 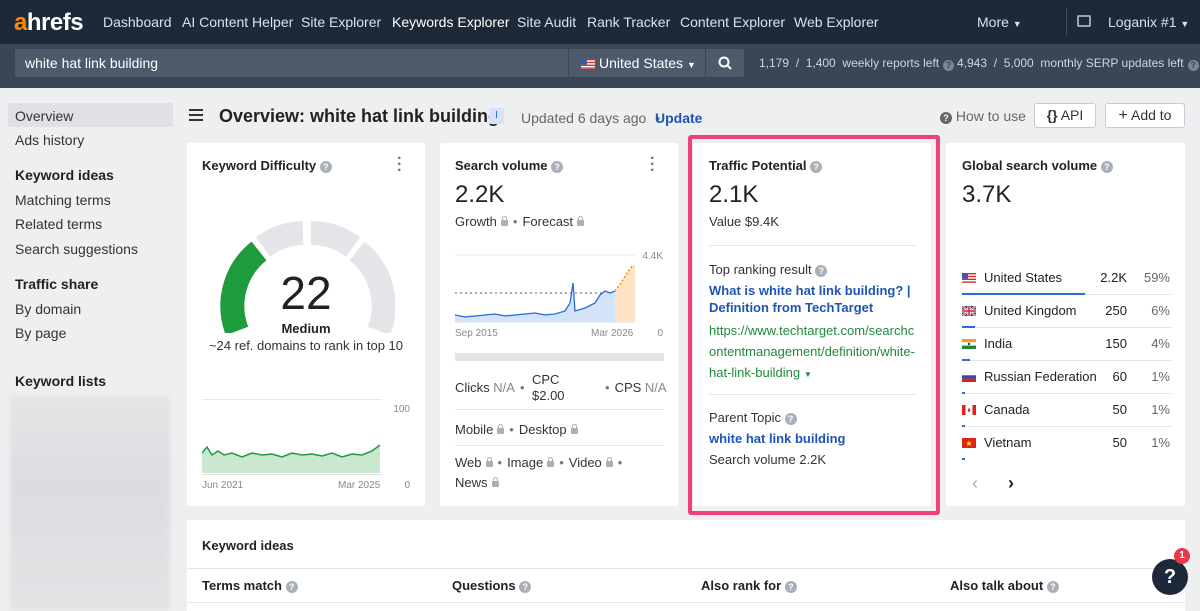 I want to click on kd-x-end: Mar 2025, so click(x=359, y=485).